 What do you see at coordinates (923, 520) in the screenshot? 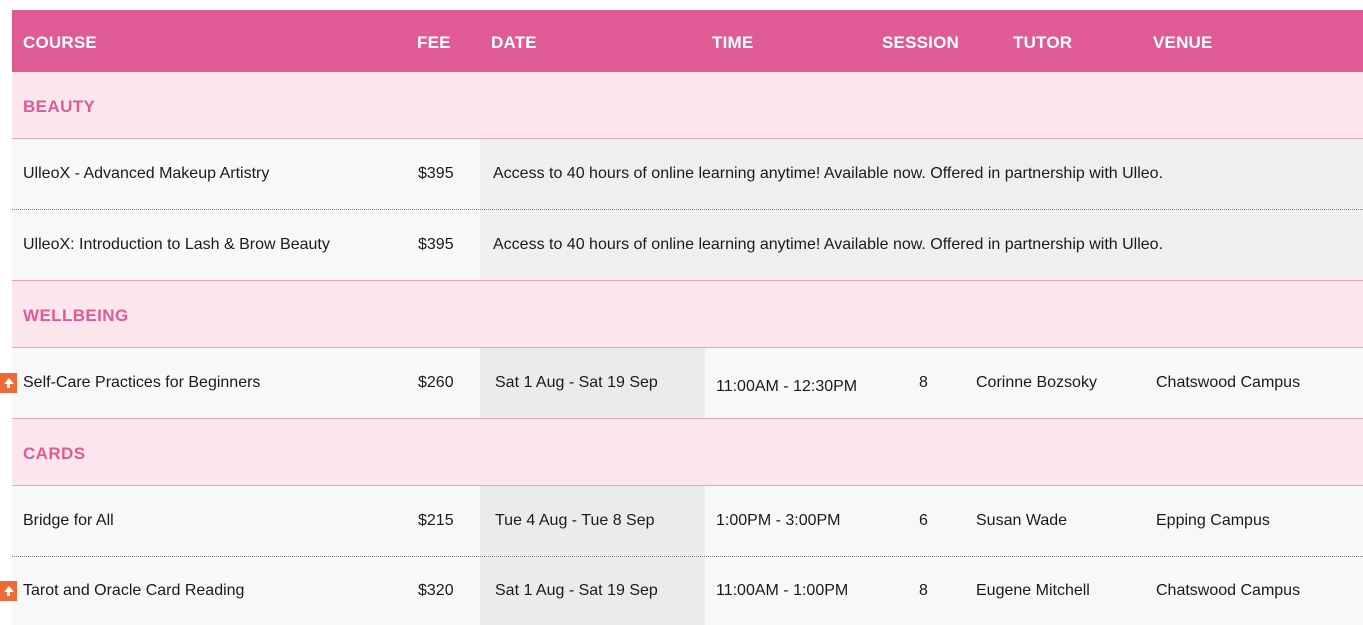
I see `session-value: 6` at bounding box center [923, 520].